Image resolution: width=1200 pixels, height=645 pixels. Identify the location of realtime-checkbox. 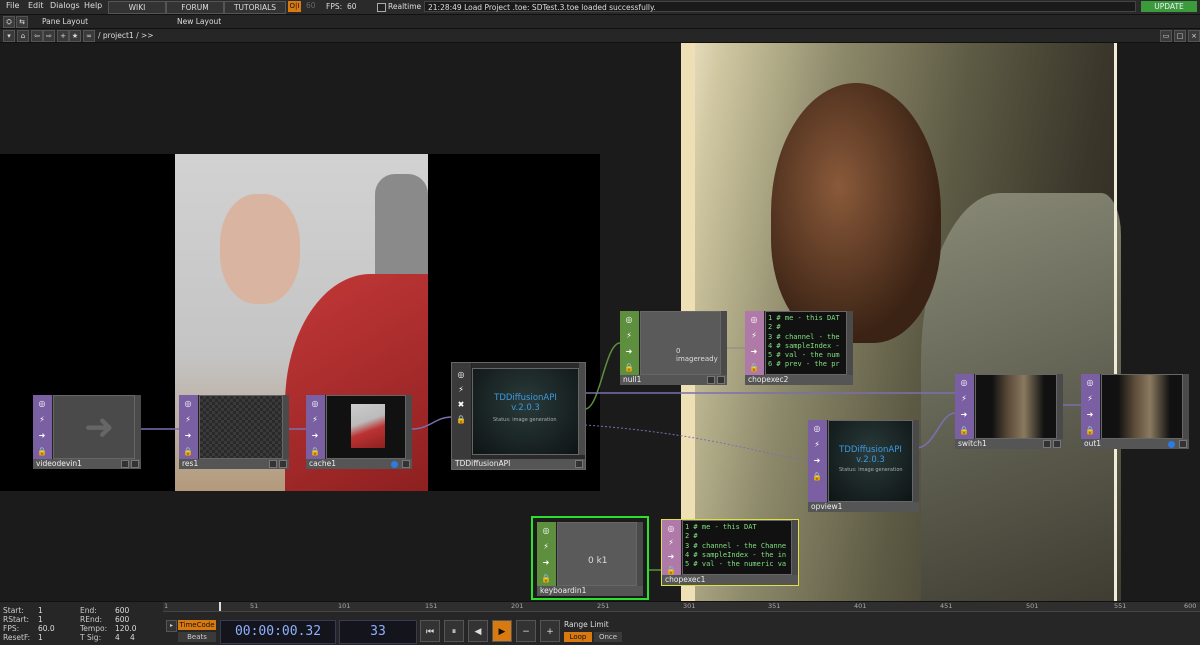
(381, 7).